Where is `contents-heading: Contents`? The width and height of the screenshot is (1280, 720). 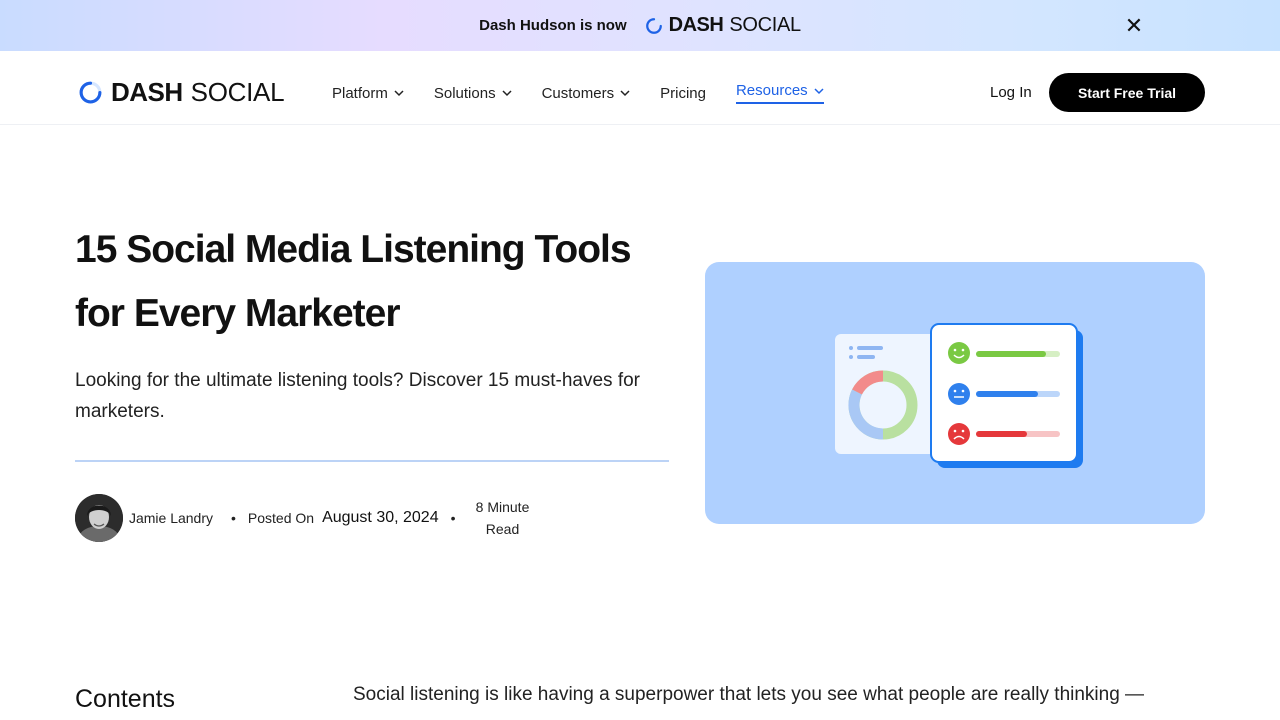
contents-heading: Contents is located at coordinates (125, 699).